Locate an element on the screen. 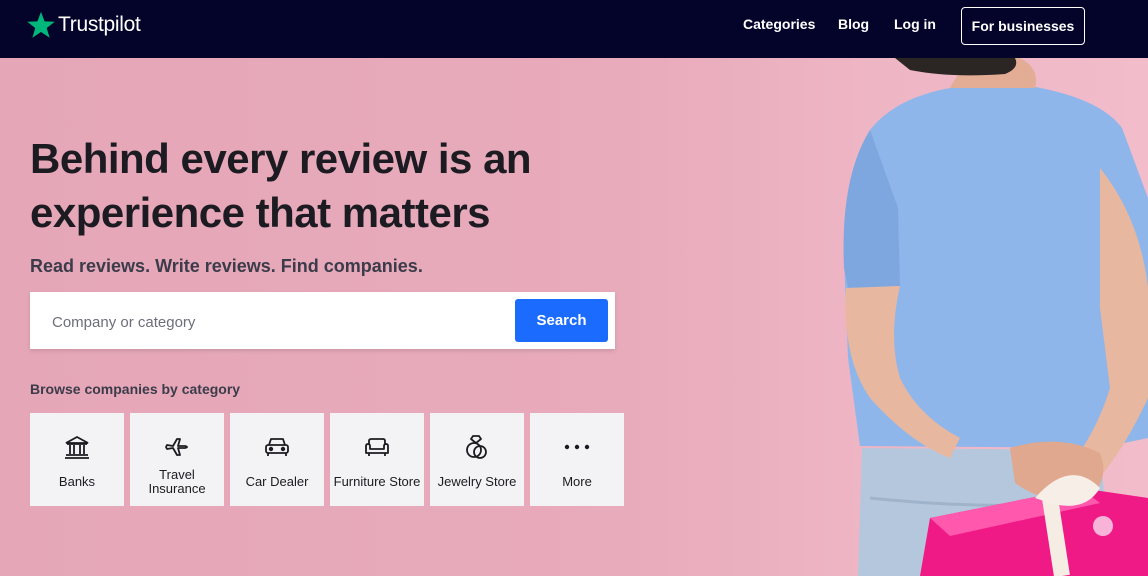 This screenshot has width=1148, height=576. ring-icon is located at coordinates (476, 447).